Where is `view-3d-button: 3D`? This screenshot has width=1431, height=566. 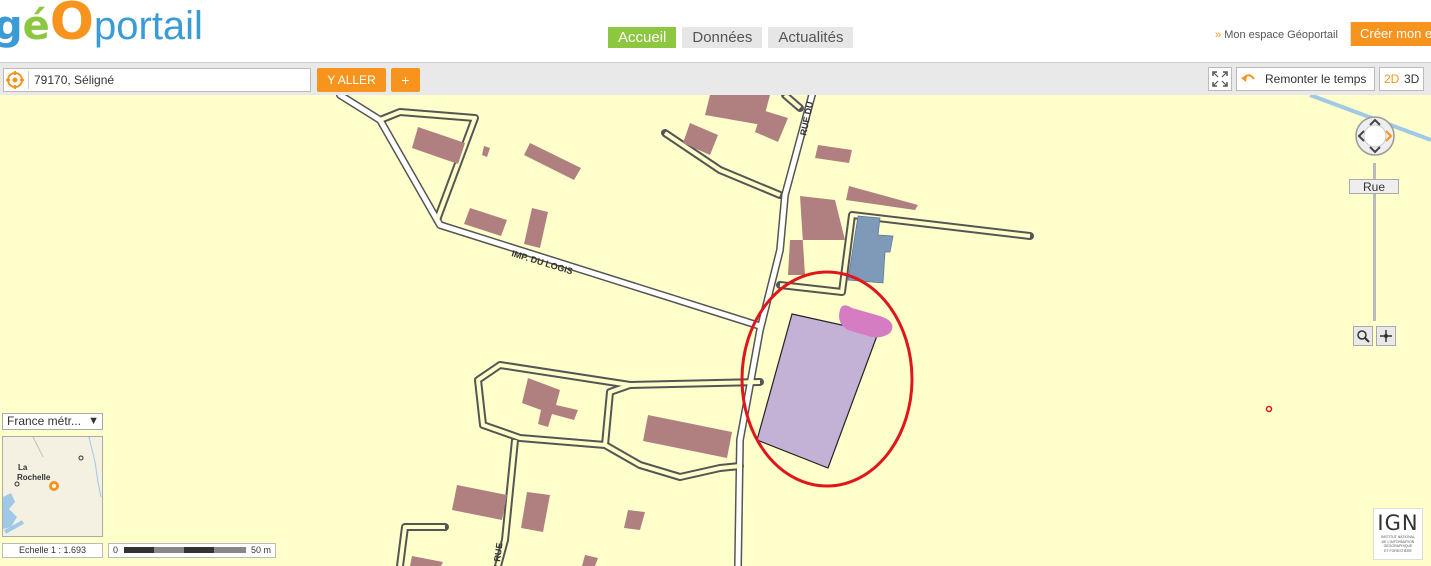
view-3d-button: 3D is located at coordinates (1411, 79).